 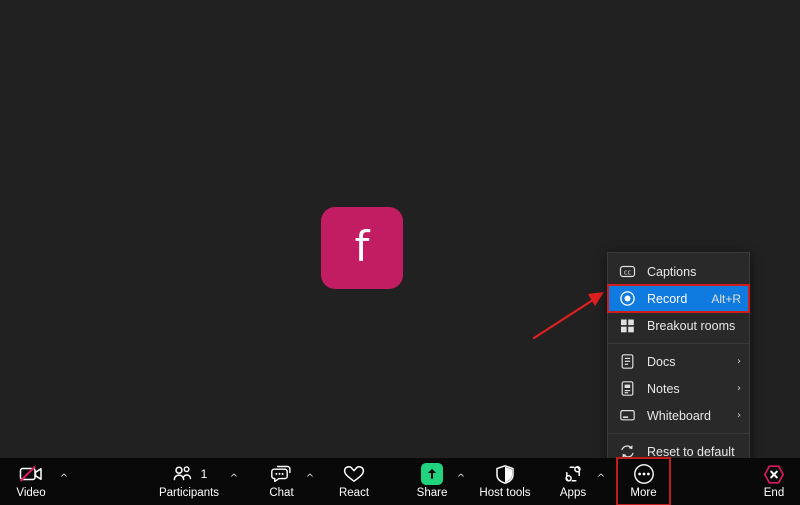 I want to click on chat-options-caret: ^, so click(x=310, y=481).